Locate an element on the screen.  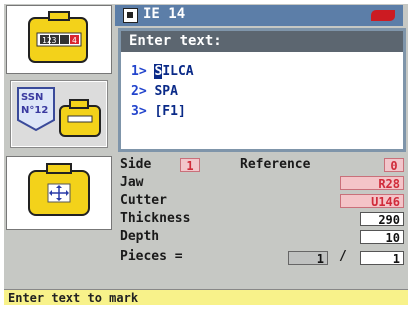
option-number: 3> is located at coordinates (139, 111).